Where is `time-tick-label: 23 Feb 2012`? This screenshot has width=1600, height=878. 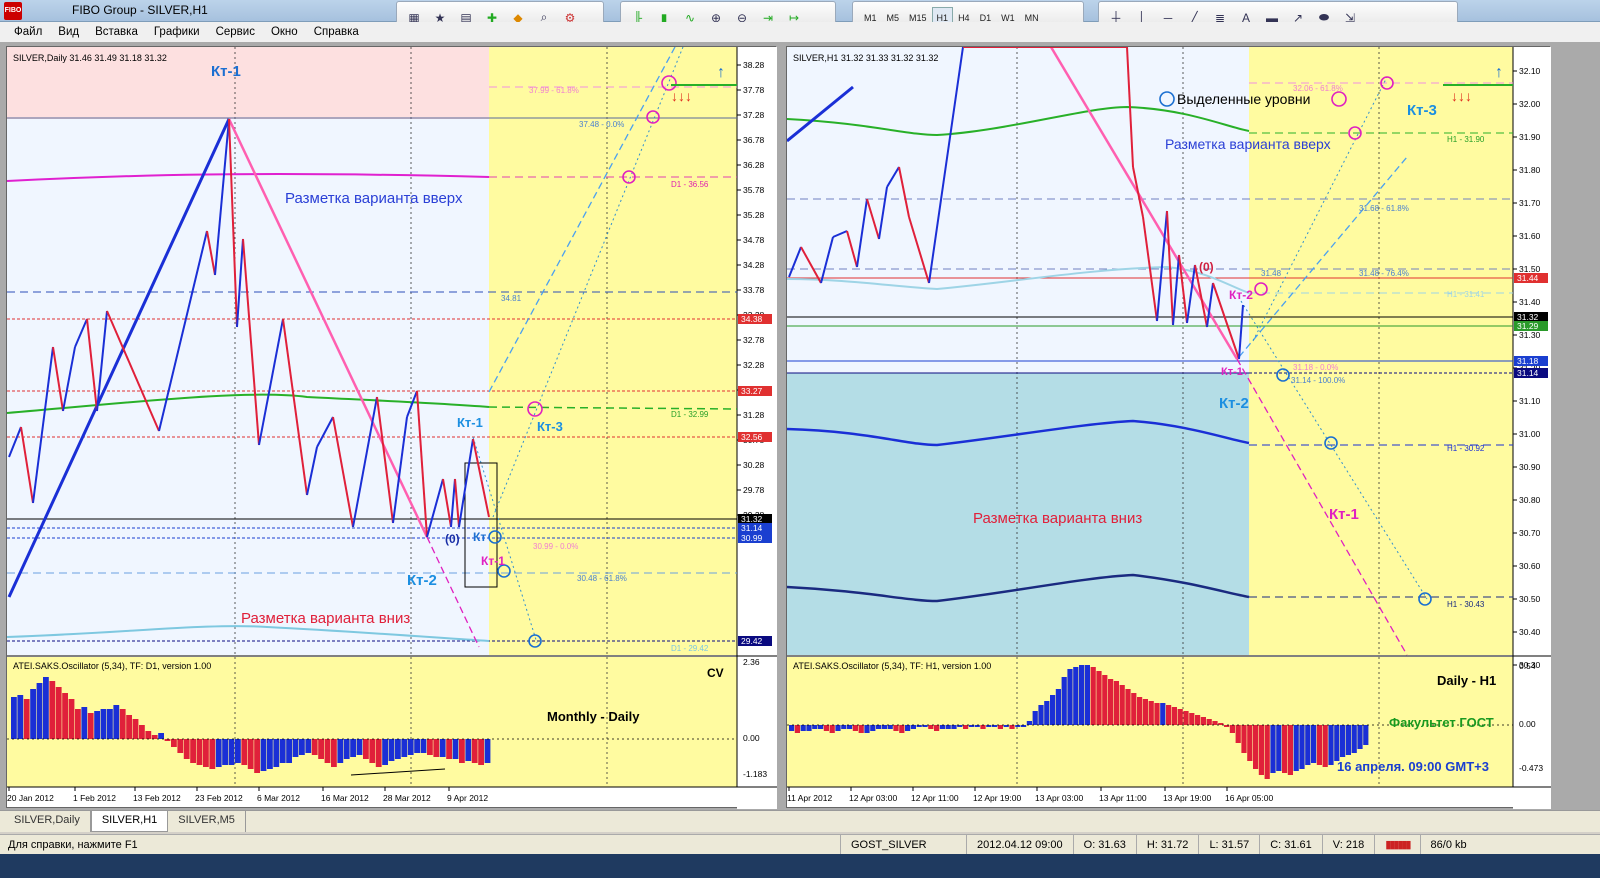
time-tick-label: 23 Feb 2012 is located at coordinates (219, 798).